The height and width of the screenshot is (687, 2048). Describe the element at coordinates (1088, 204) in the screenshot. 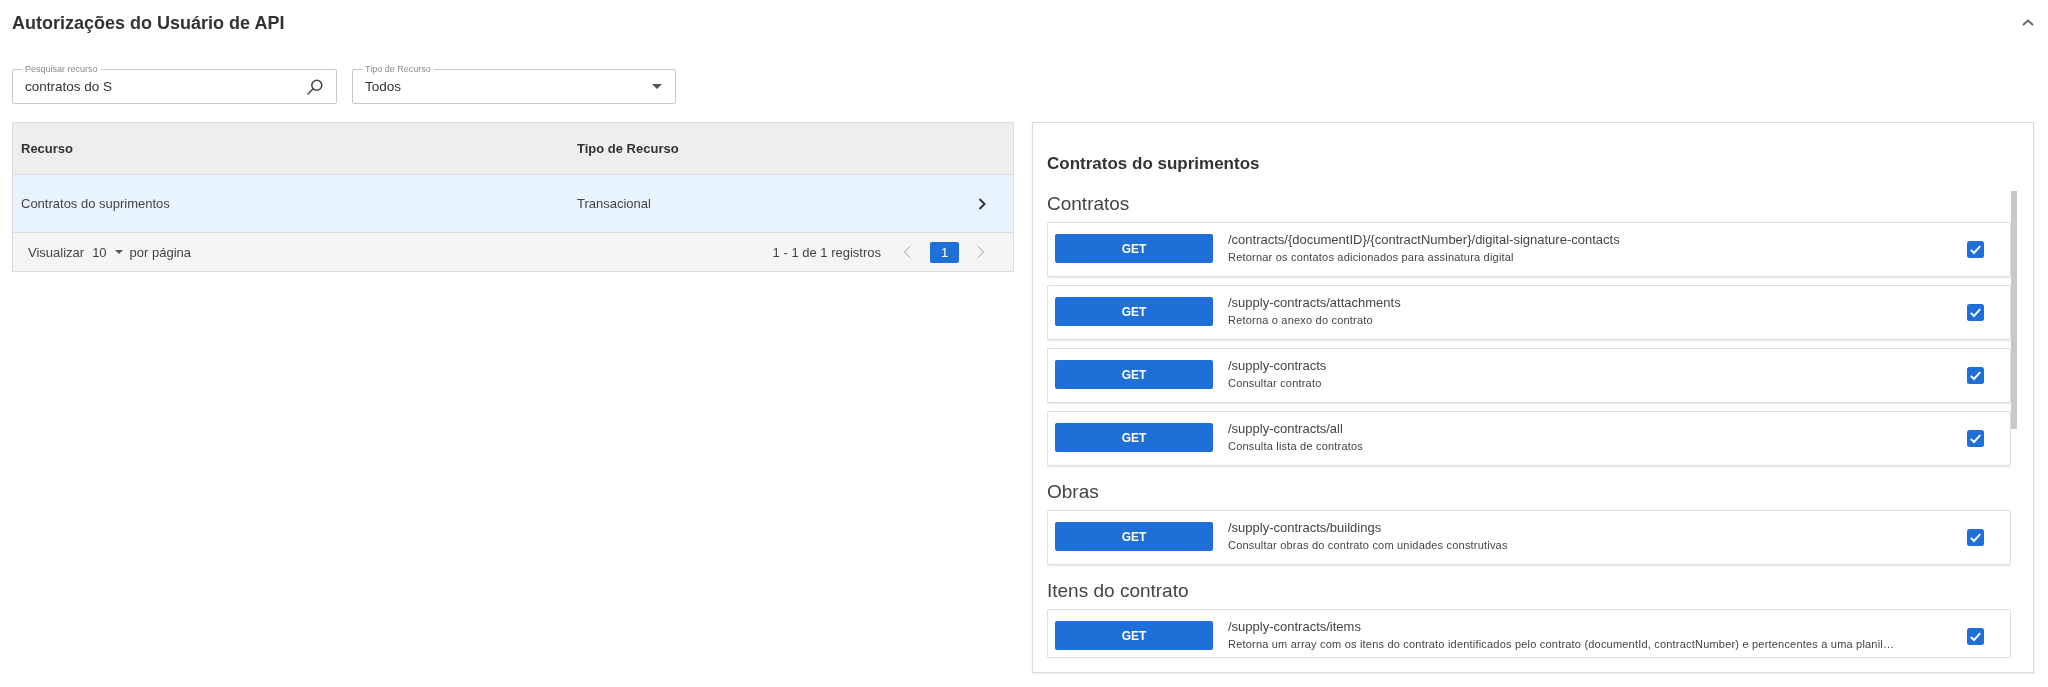

I see `group-heading: Contratos` at that location.